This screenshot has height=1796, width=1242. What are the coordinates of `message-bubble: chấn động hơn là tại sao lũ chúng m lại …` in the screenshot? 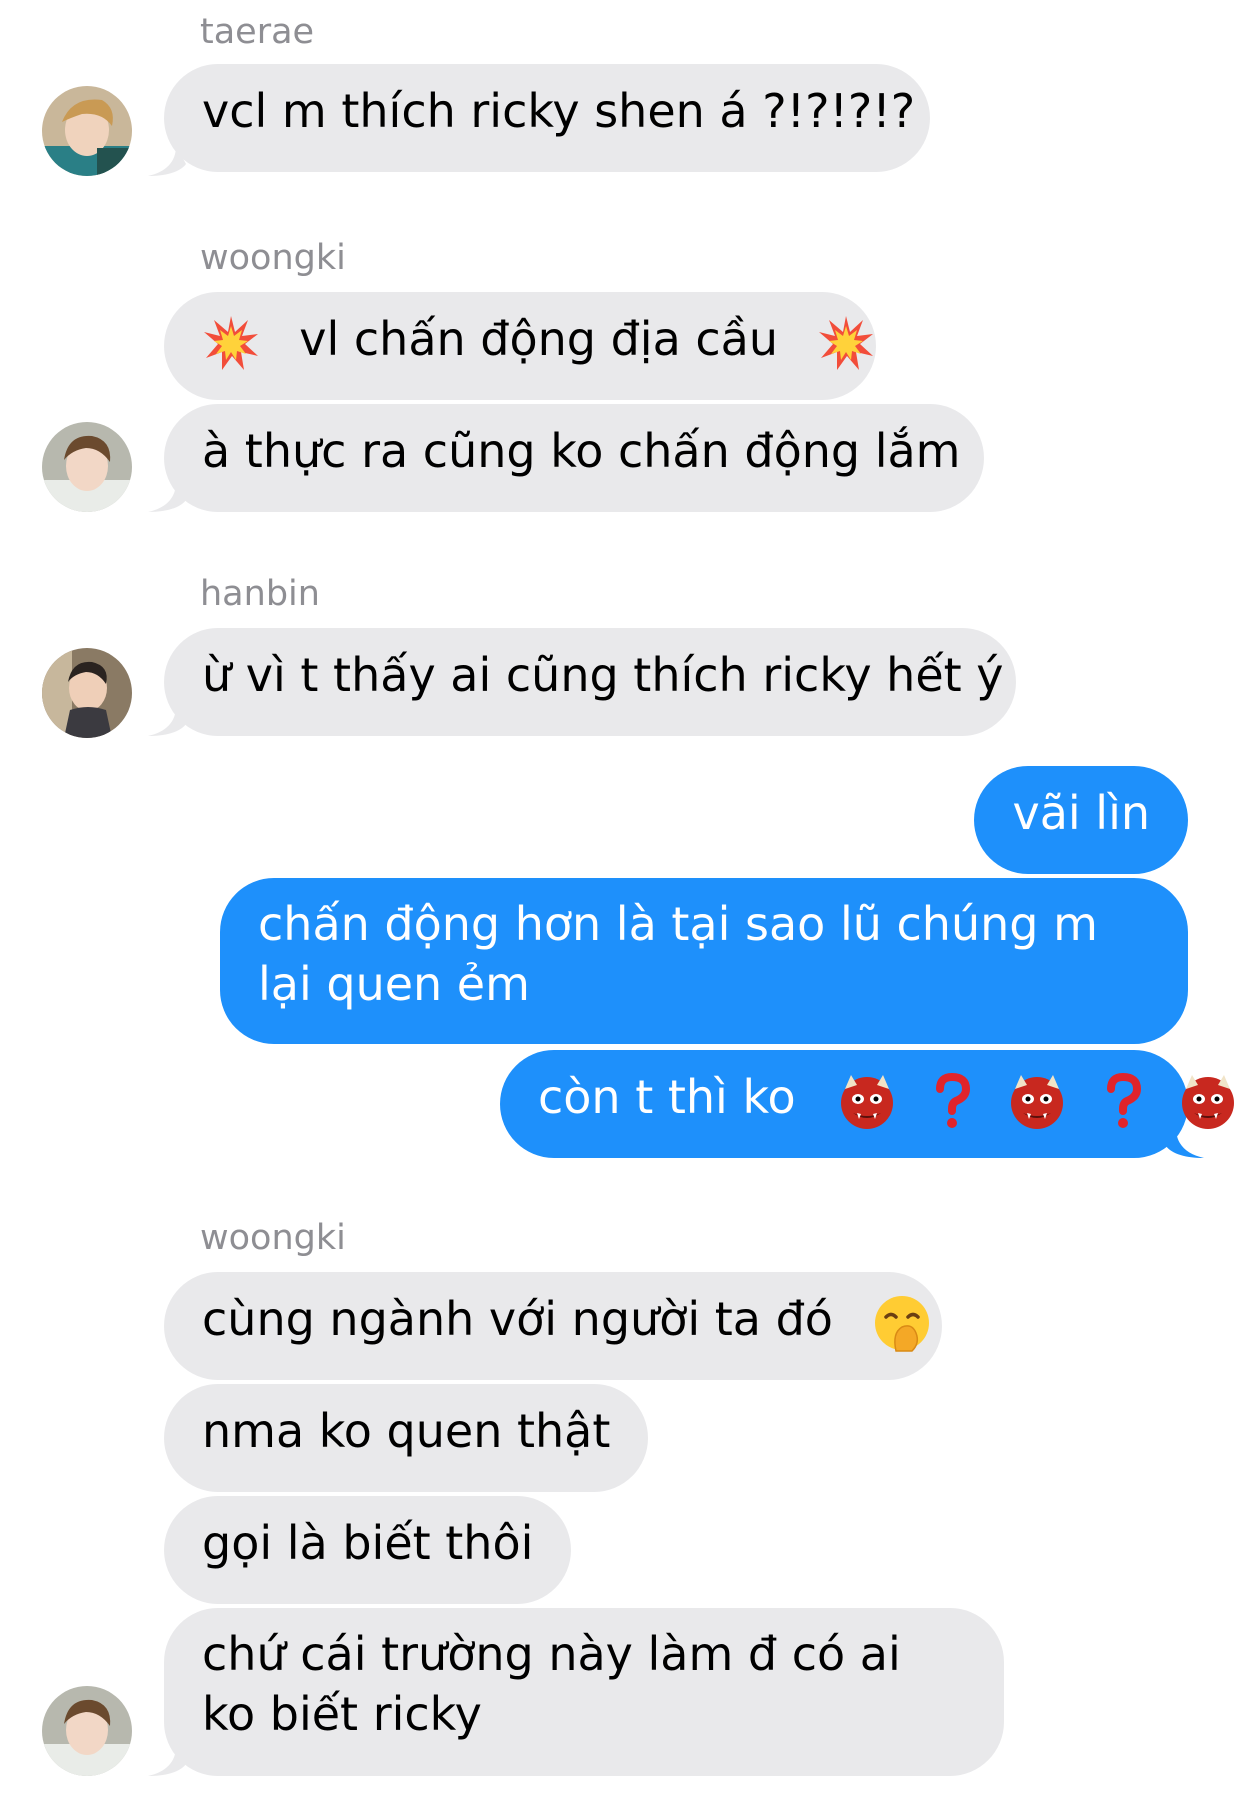 It's located at (704, 961).